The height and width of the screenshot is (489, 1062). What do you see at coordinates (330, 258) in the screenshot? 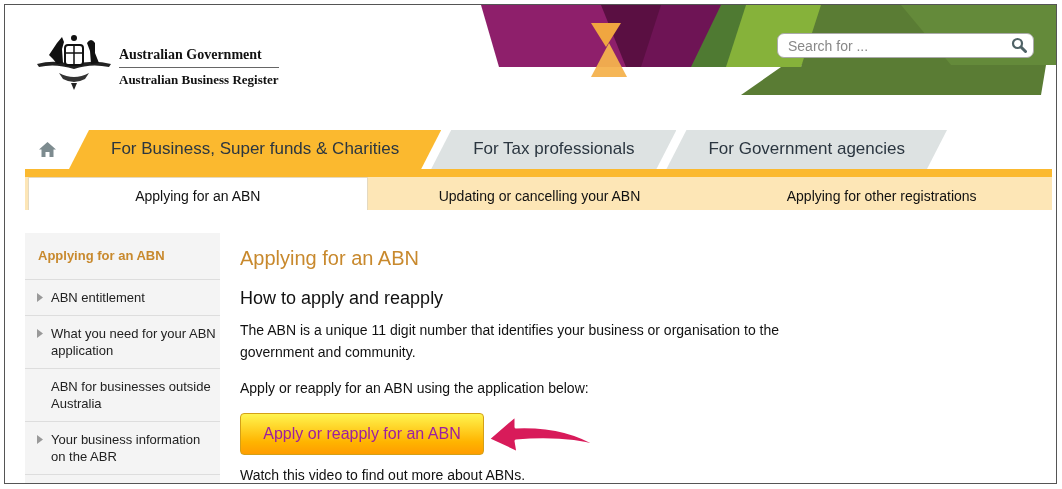
I see `page-title: Applying for an ABN` at bounding box center [330, 258].